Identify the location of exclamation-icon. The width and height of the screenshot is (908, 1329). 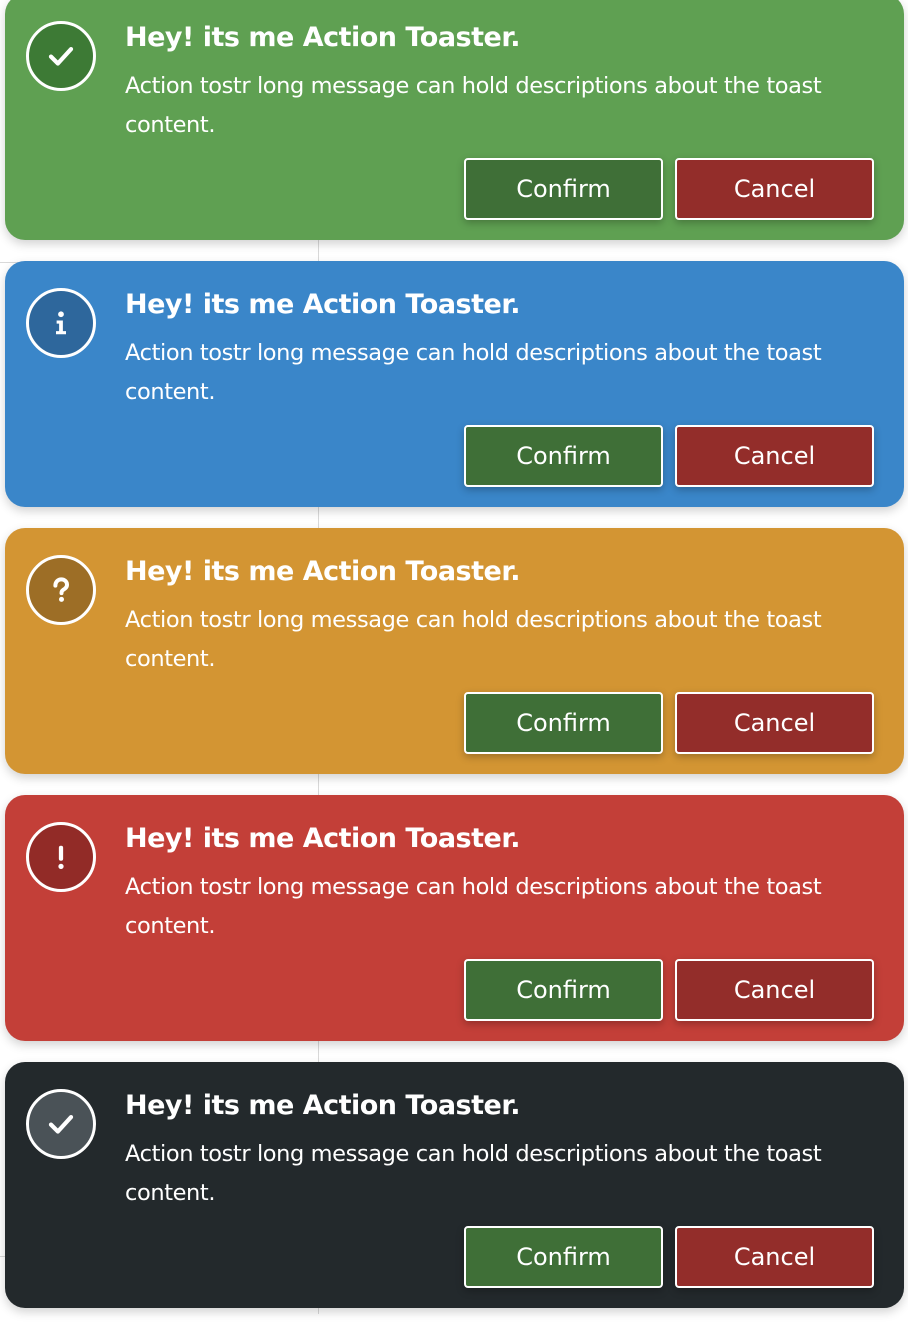
(61, 857).